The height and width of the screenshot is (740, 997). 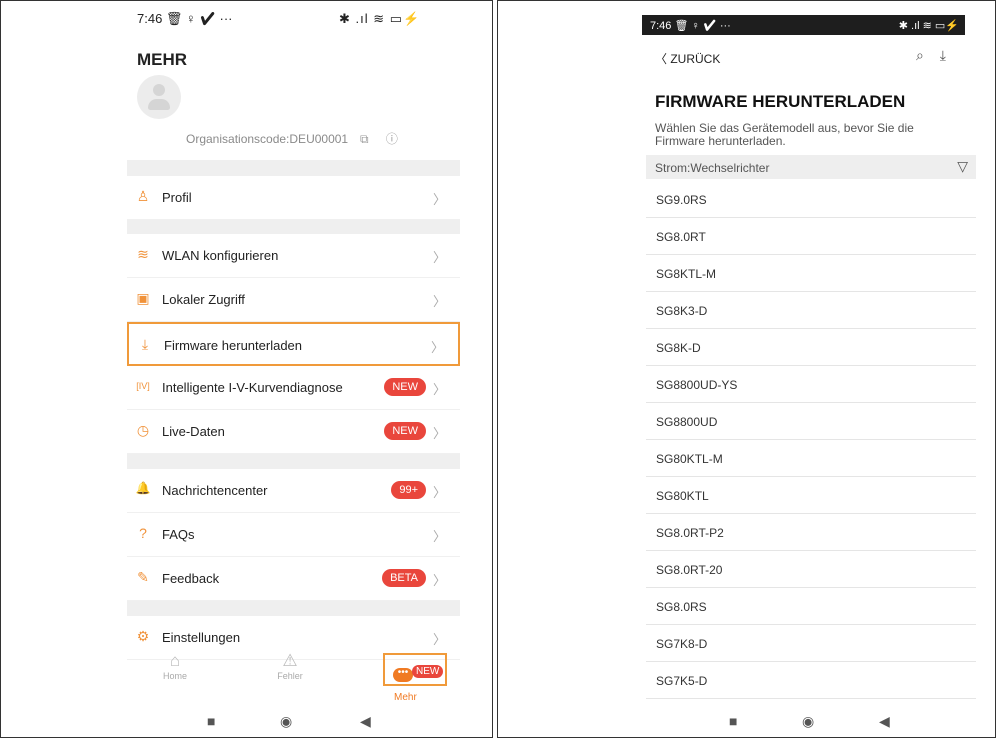 What do you see at coordinates (811, 421) in the screenshot?
I see `list-item: SG8800UD` at bounding box center [811, 421].